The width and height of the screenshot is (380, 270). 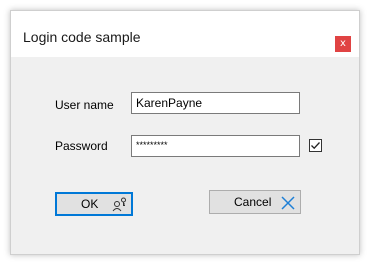 I want to click on checkmark-icon, so click(x=315, y=146).